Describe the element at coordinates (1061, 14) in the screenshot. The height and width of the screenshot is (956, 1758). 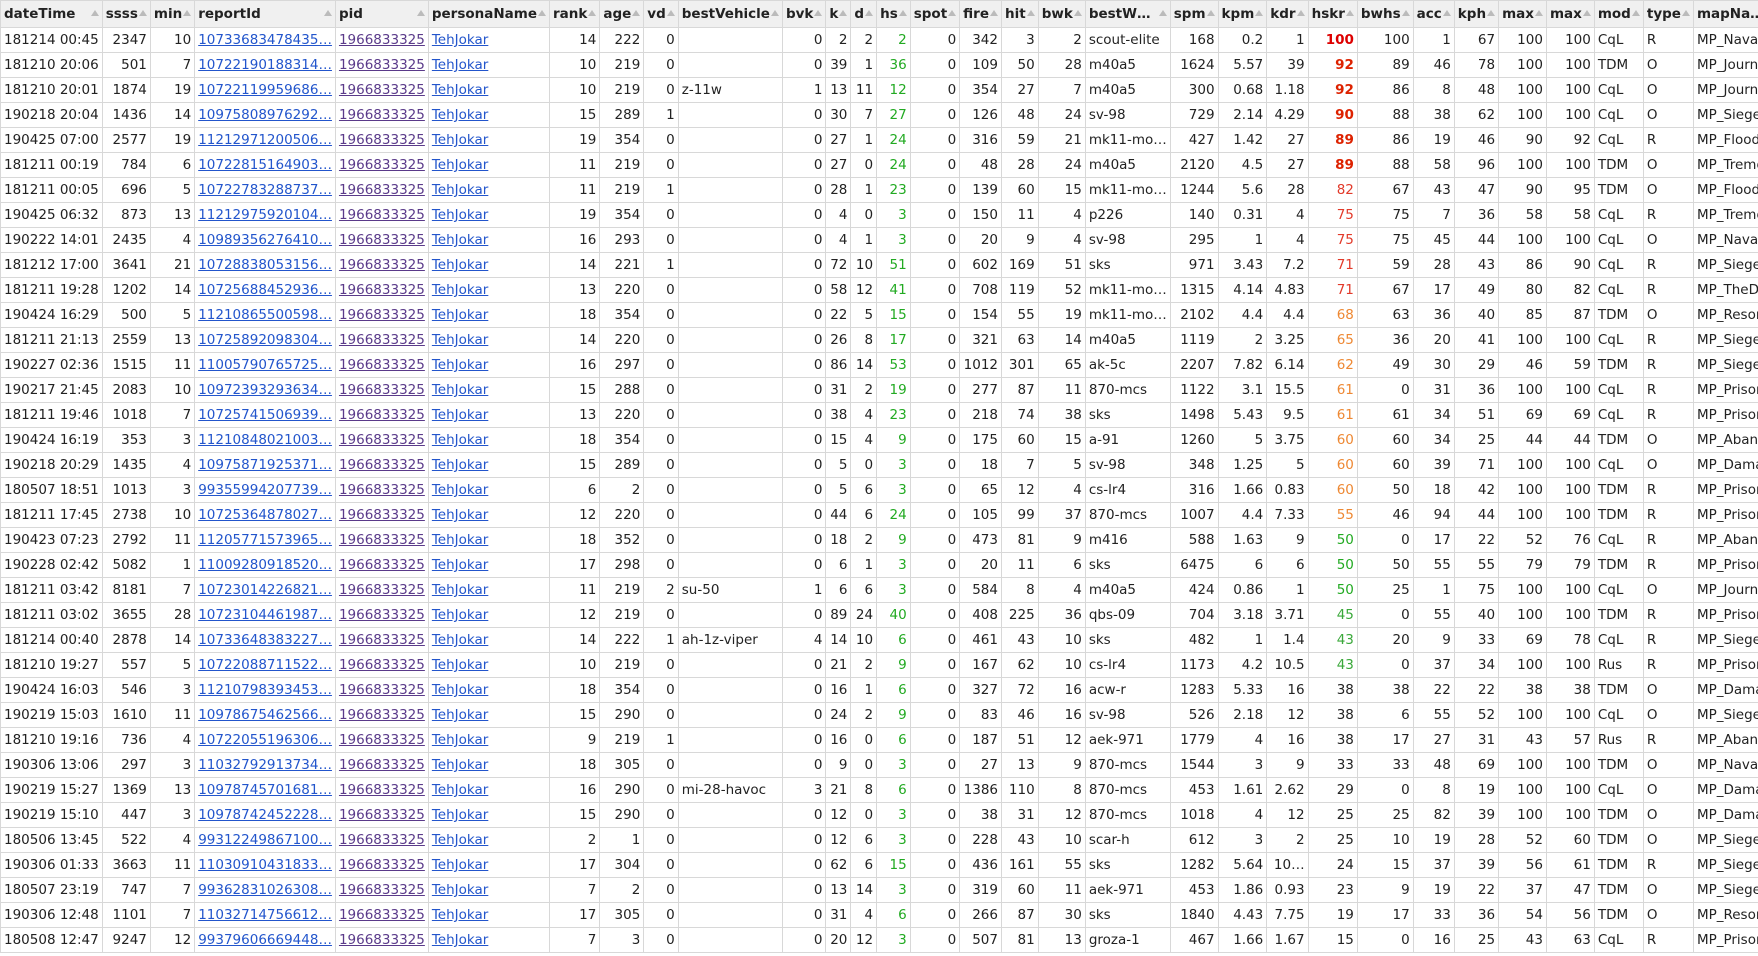
I see `column-header: bwk` at that location.